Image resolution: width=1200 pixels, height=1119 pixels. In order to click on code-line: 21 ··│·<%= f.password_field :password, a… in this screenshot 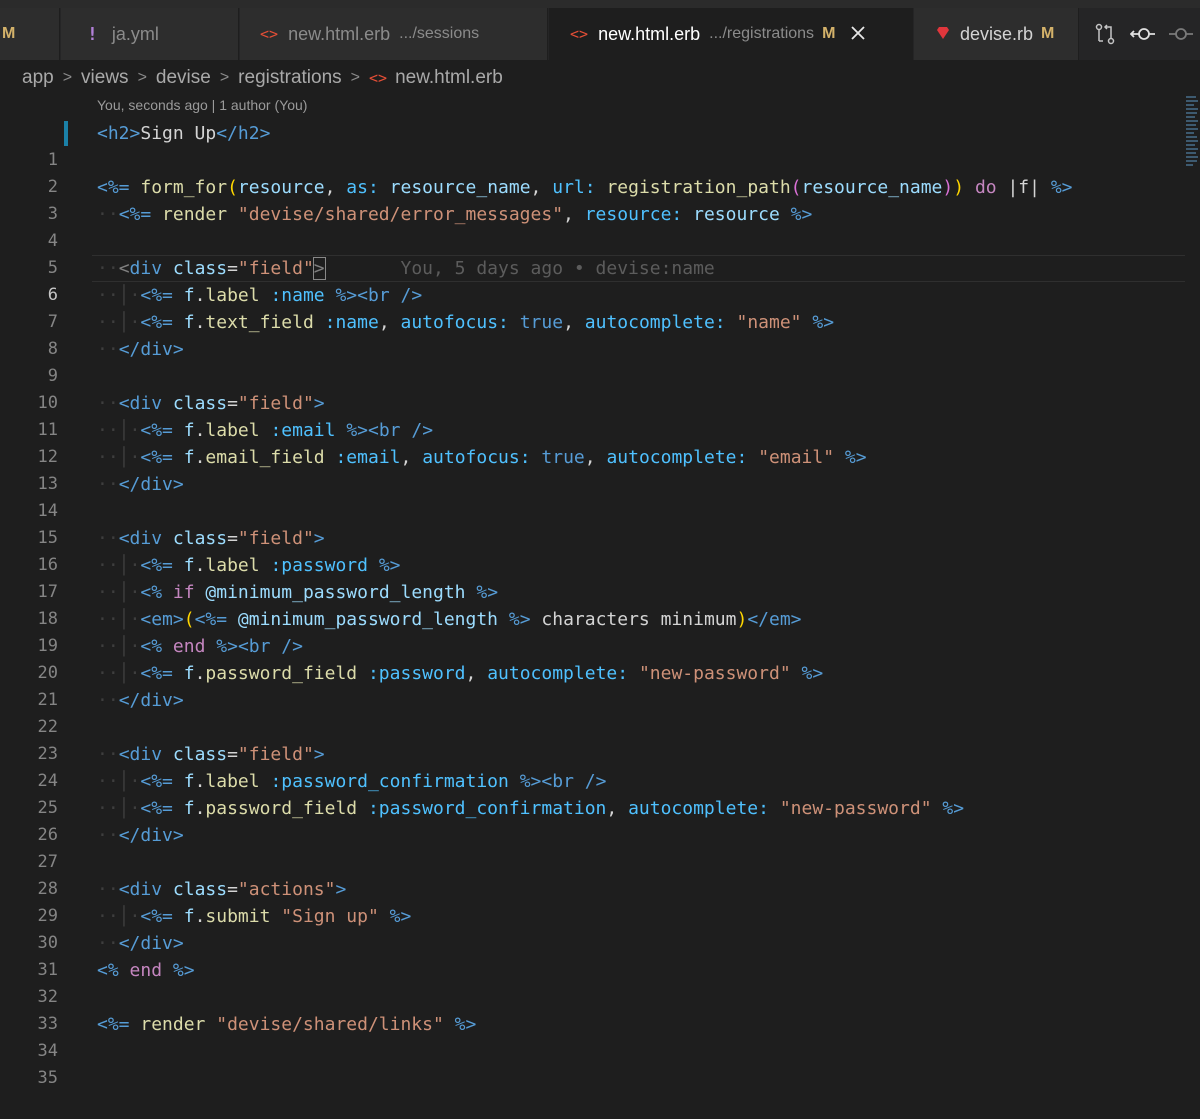, I will do `click(592, 685)`.